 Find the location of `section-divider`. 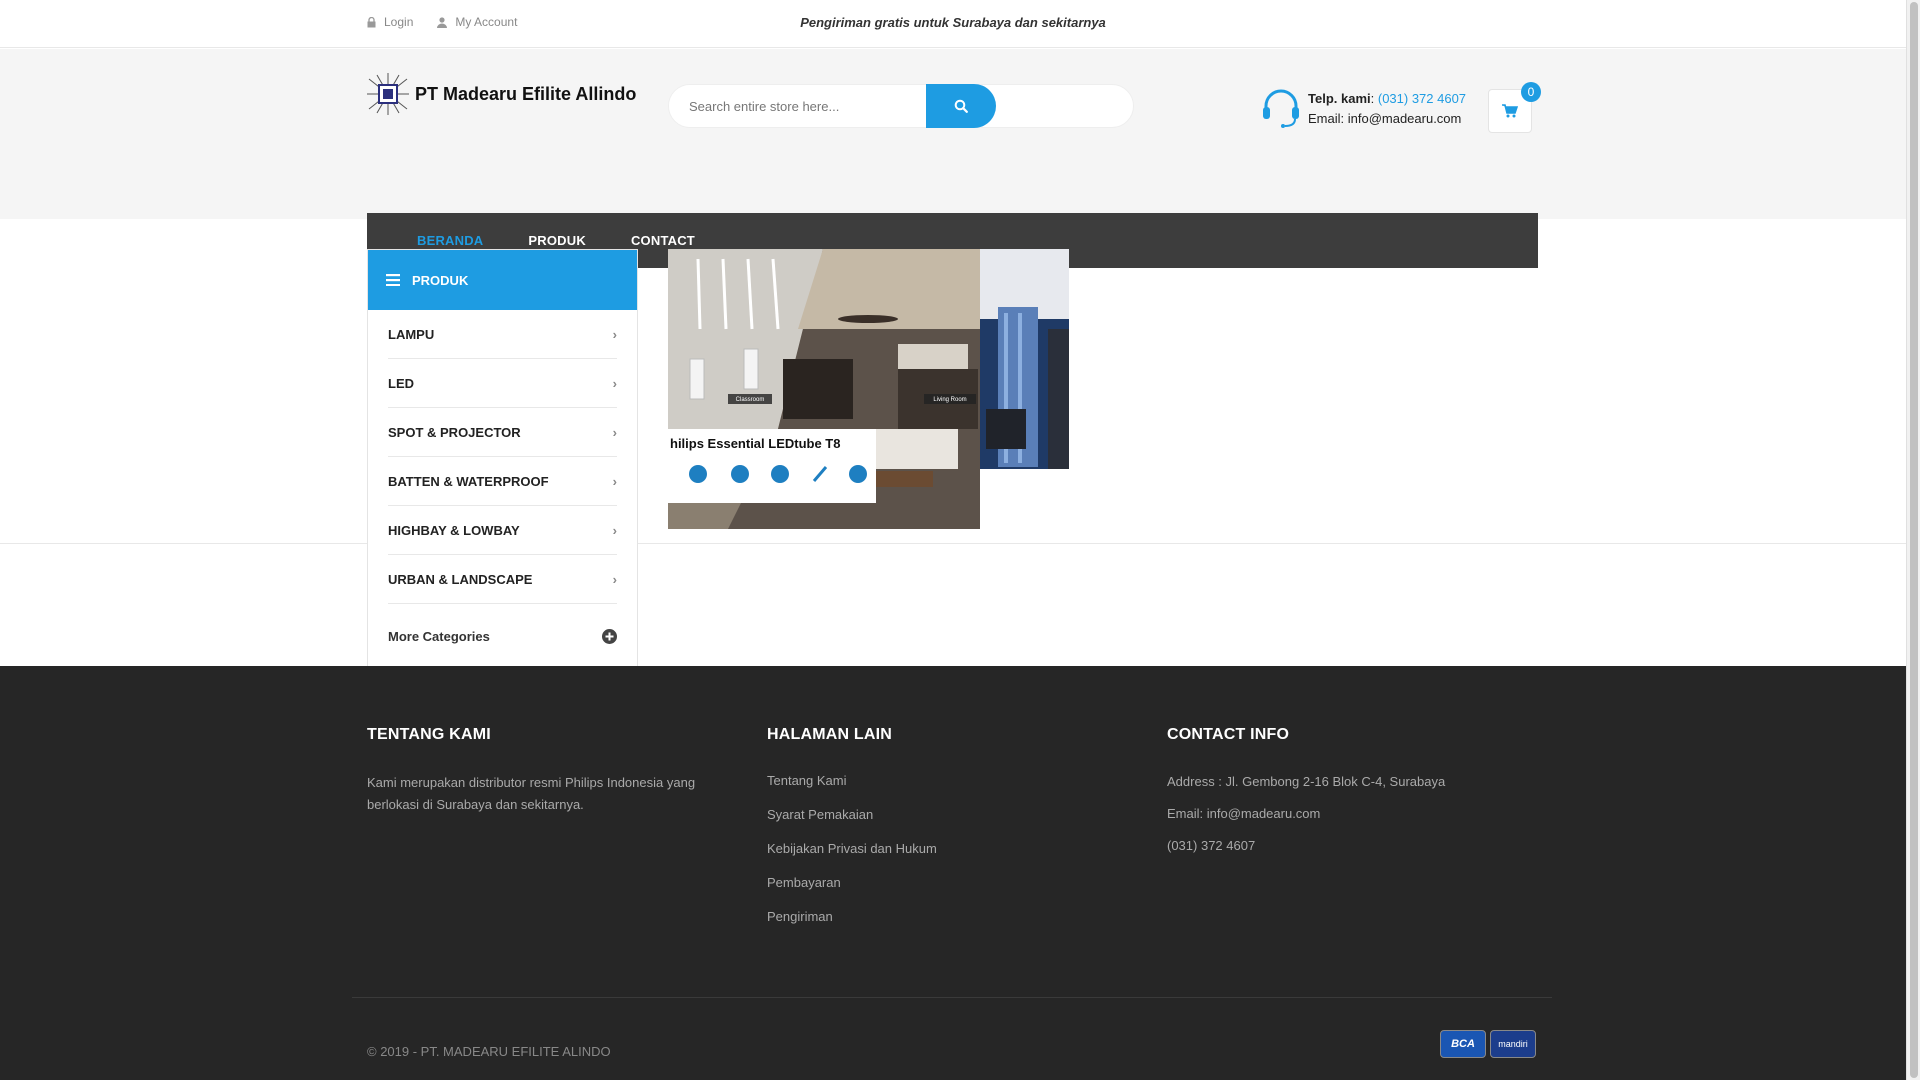

section-divider is located at coordinates (953, 543).